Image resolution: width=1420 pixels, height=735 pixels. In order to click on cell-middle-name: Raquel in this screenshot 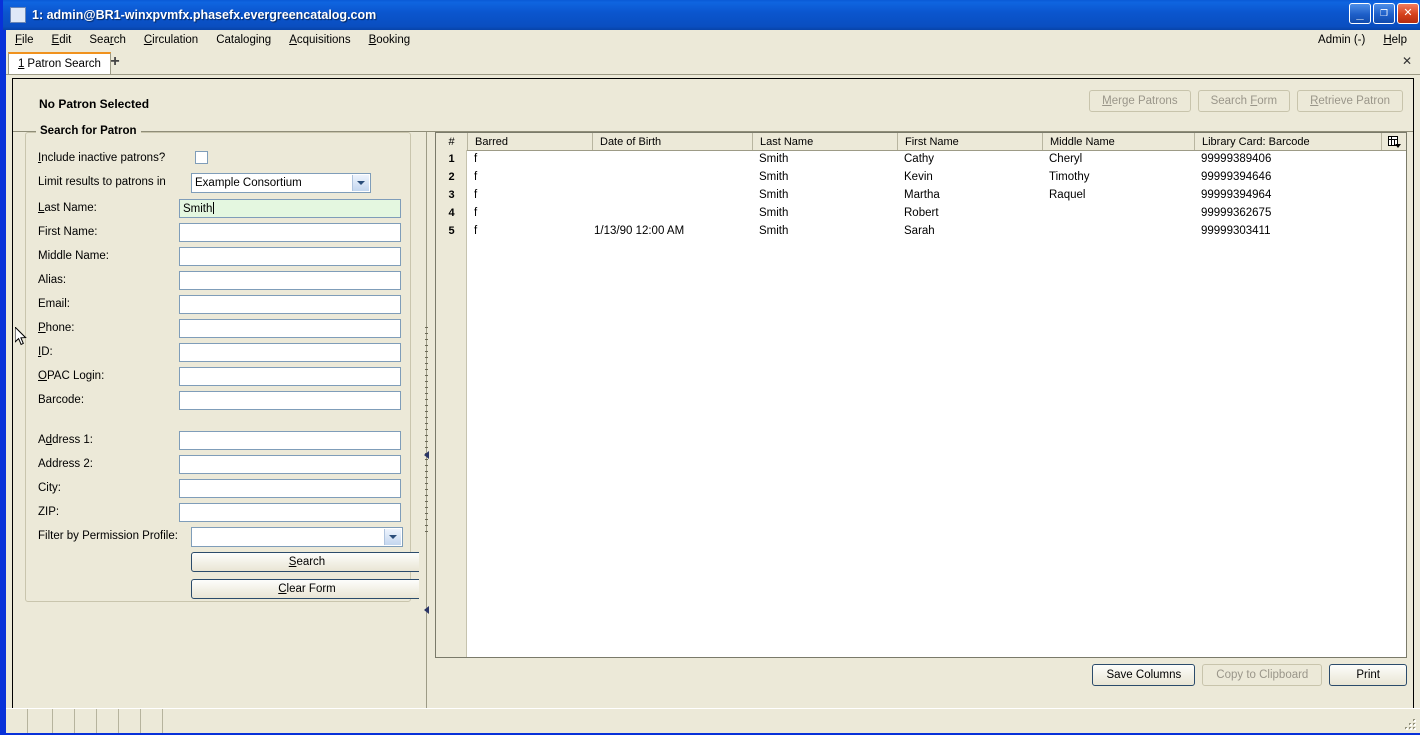, I will do `click(1067, 195)`.